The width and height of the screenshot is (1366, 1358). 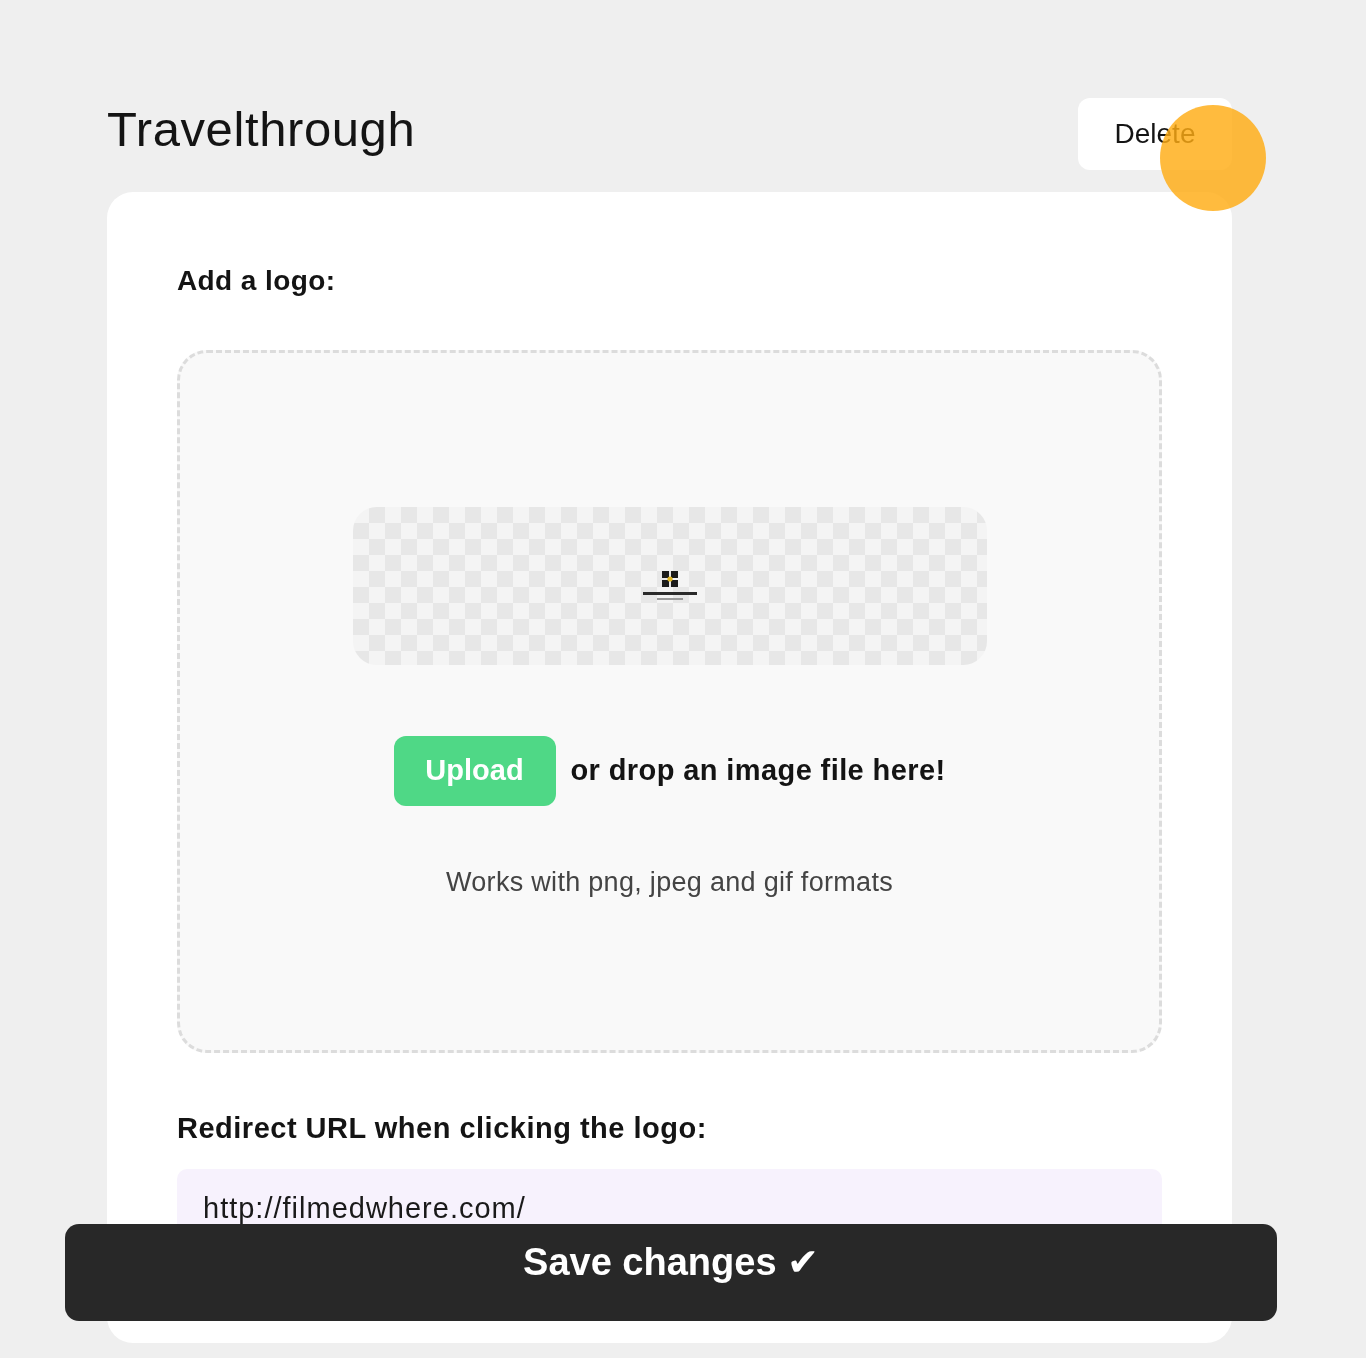 What do you see at coordinates (671, 1272) in the screenshot?
I see `save-changes-button: Save changes ✔` at bounding box center [671, 1272].